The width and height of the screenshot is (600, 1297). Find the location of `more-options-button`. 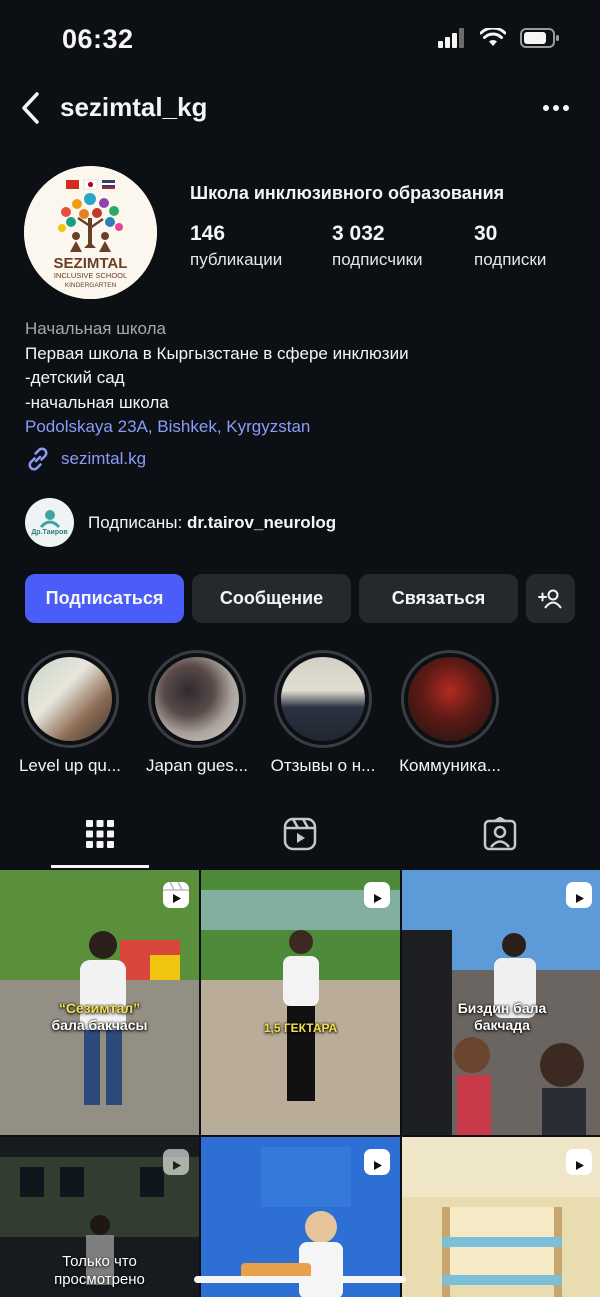

more-options-button is located at coordinates (556, 108).